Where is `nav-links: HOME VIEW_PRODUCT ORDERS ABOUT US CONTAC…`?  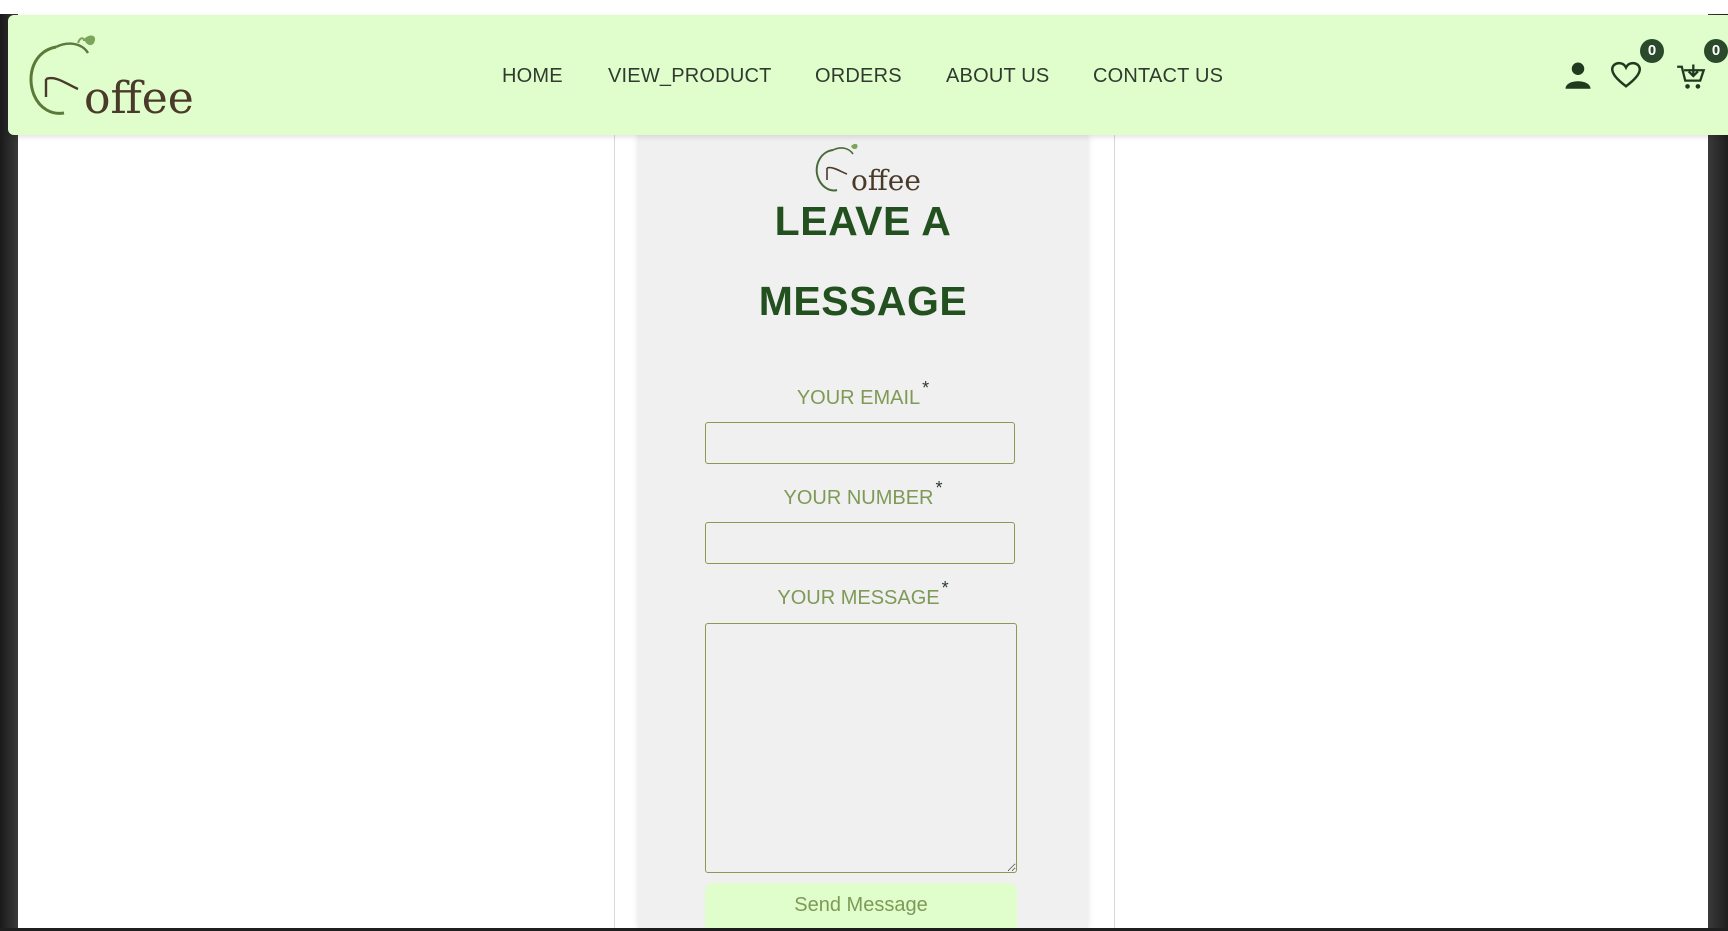 nav-links: HOME VIEW_PRODUCT ORDERS ABOUT US CONTAC… is located at coordinates (868, 75).